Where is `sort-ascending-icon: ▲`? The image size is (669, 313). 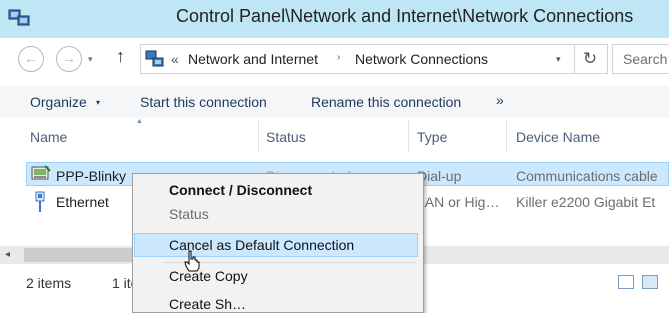 sort-ascending-icon: ▲ is located at coordinates (139, 121).